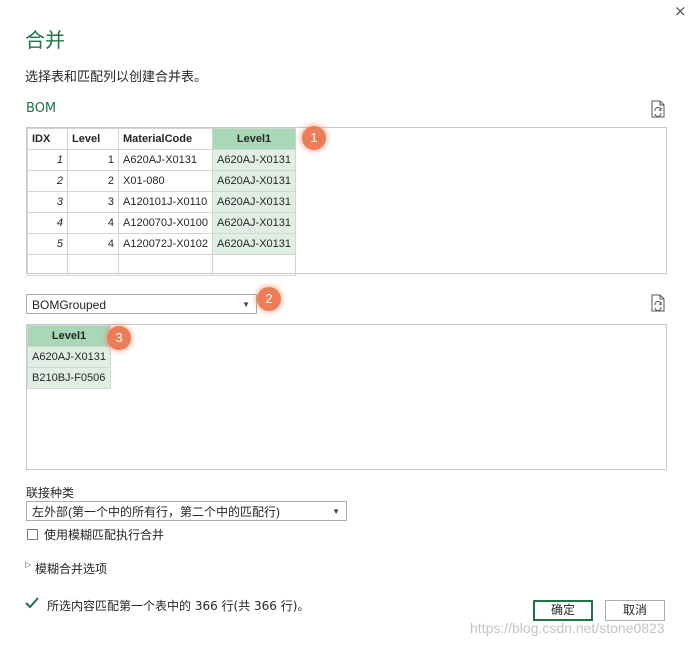 The width and height of the screenshot is (694, 648). What do you see at coordinates (156, 512) in the screenshot?
I see `join-kind-value: 左外部(第一个中的所有行，第二个中的匹配行)` at bounding box center [156, 512].